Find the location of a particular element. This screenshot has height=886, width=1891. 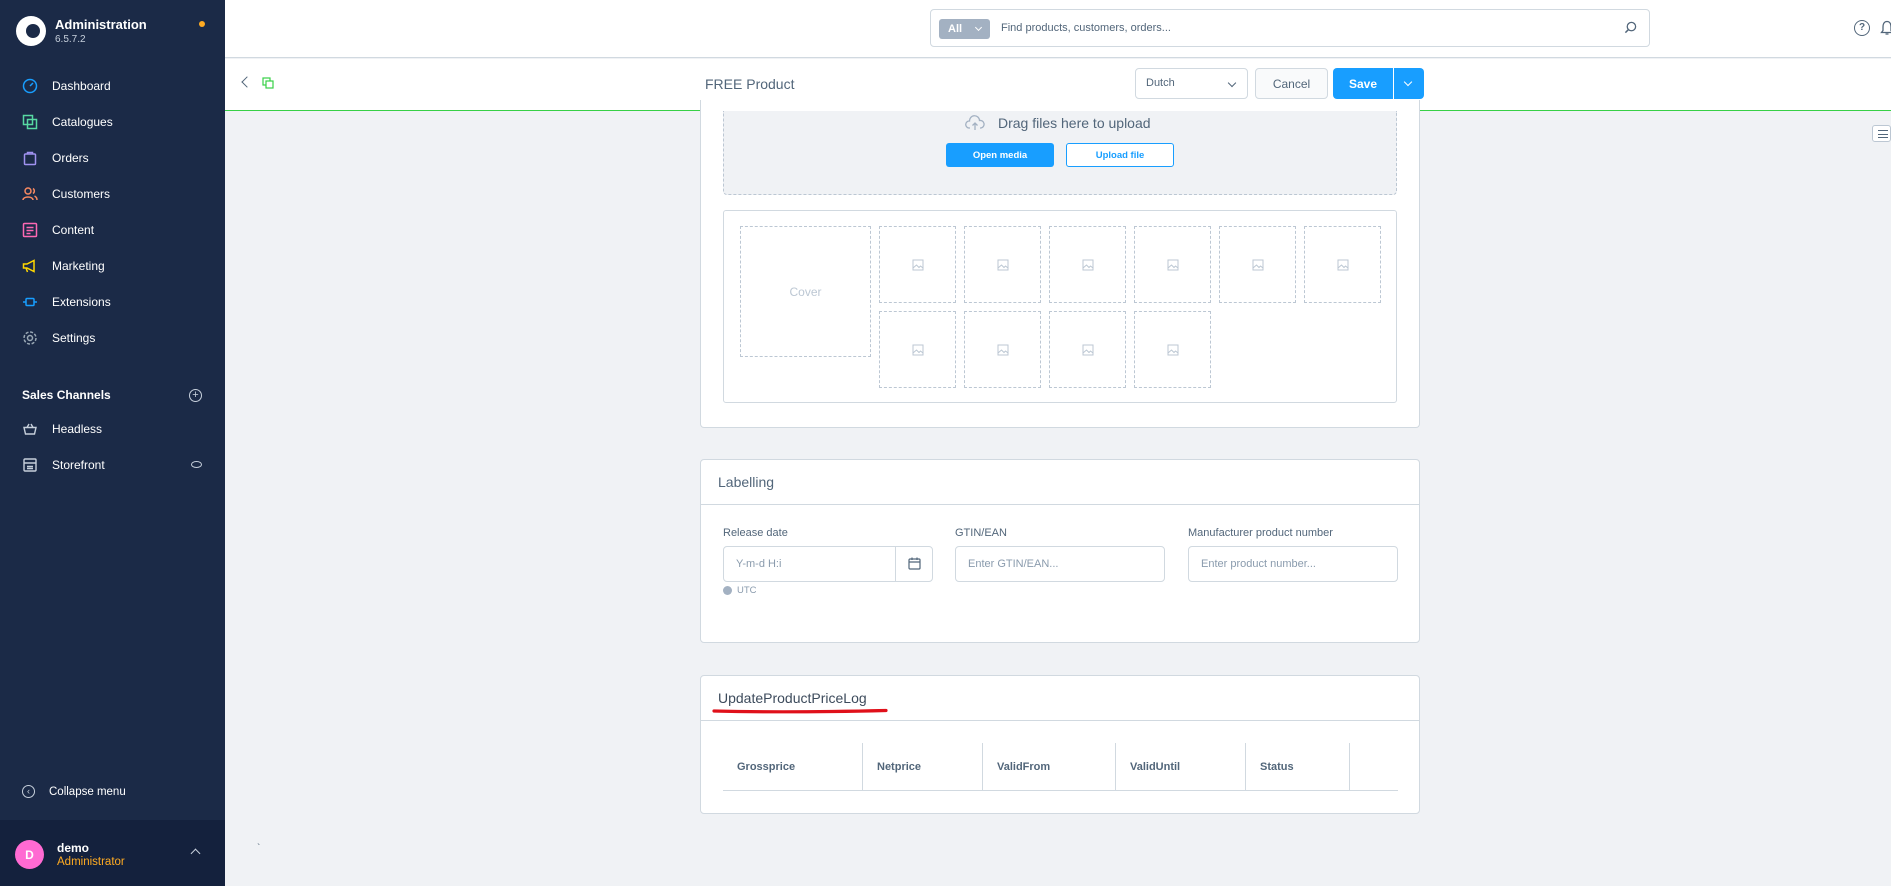

admin-brand: Administration 6.5.7.2 is located at coordinates (81, 31).